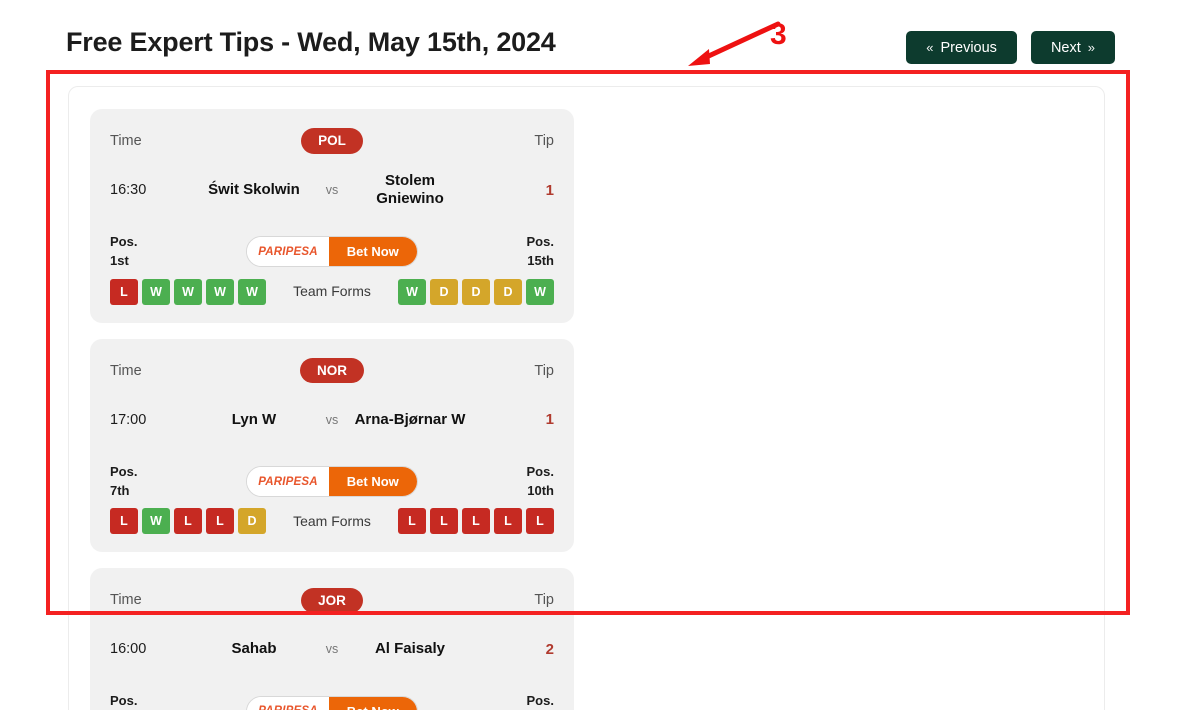 This screenshot has width=1200, height=710. Describe the element at coordinates (540, 521) in the screenshot. I see `form-chip-away-4: L` at that location.